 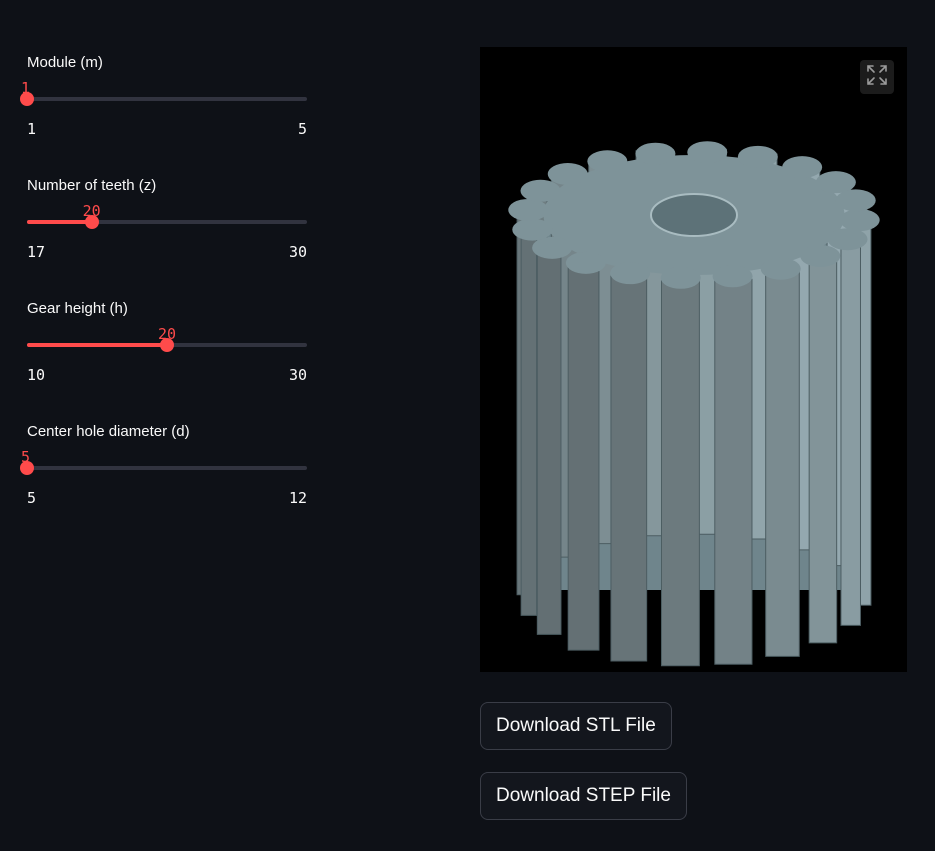 I want to click on slider-min: 10, so click(x=36, y=375).